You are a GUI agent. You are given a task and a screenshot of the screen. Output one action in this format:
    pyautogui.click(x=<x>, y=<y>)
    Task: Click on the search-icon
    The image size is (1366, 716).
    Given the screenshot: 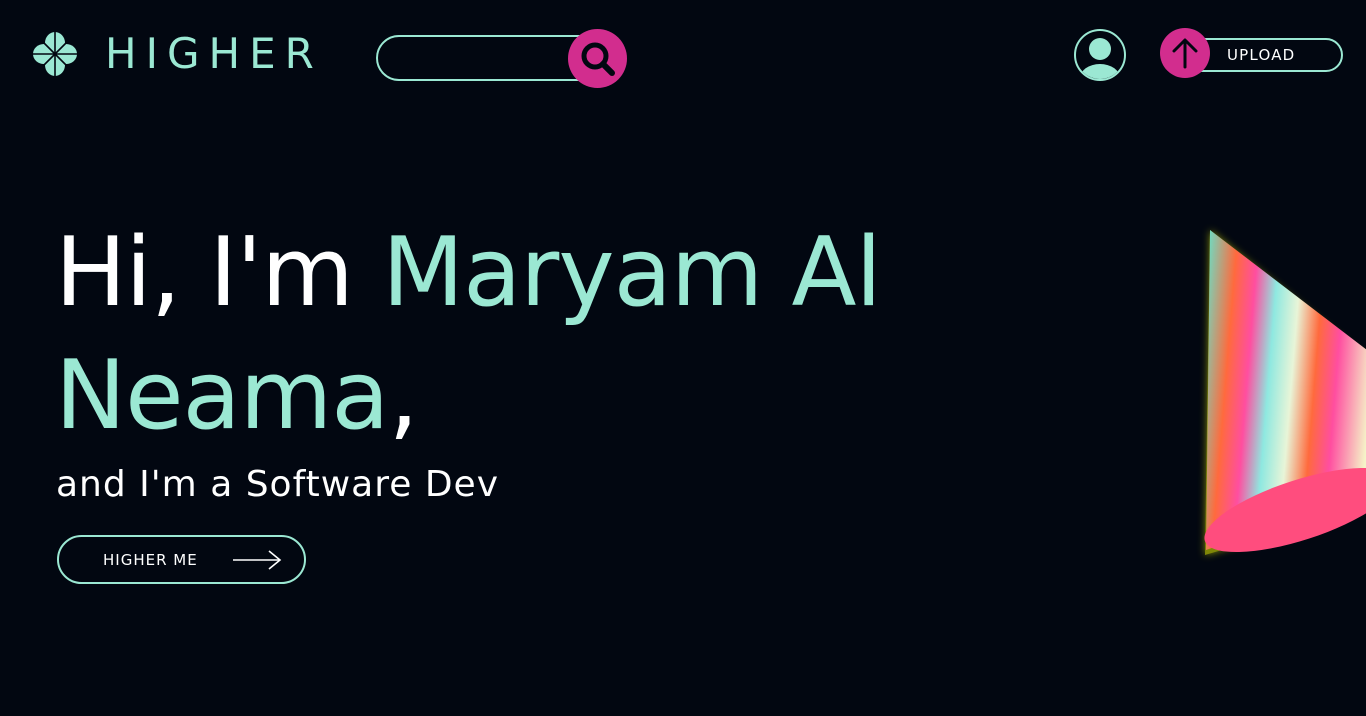 What is the action you would take?
    pyautogui.click(x=598, y=59)
    